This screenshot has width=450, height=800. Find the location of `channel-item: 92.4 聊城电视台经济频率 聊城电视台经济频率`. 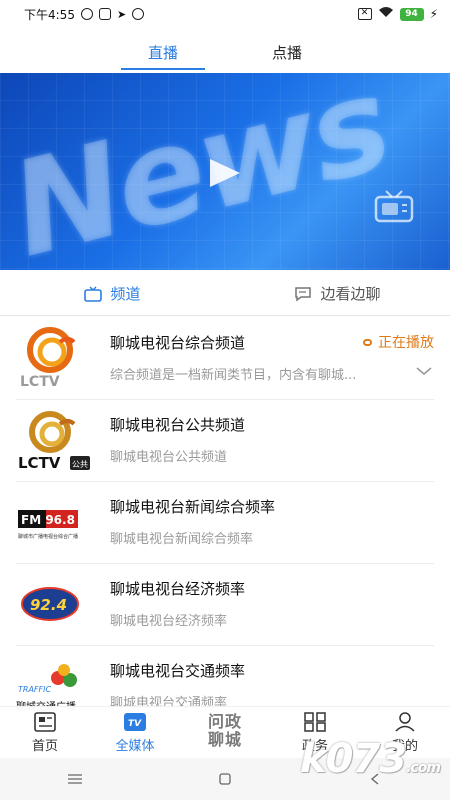

channel-item: 92.4 聊城电视台经济频率 聊城电视台经济频率 is located at coordinates (225, 605).